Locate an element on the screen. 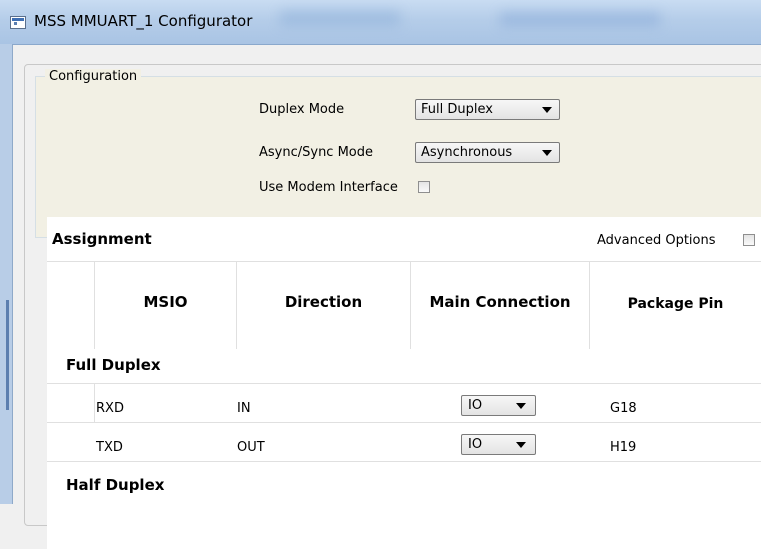  assignment-title: Assignment is located at coordinates (102, 239).